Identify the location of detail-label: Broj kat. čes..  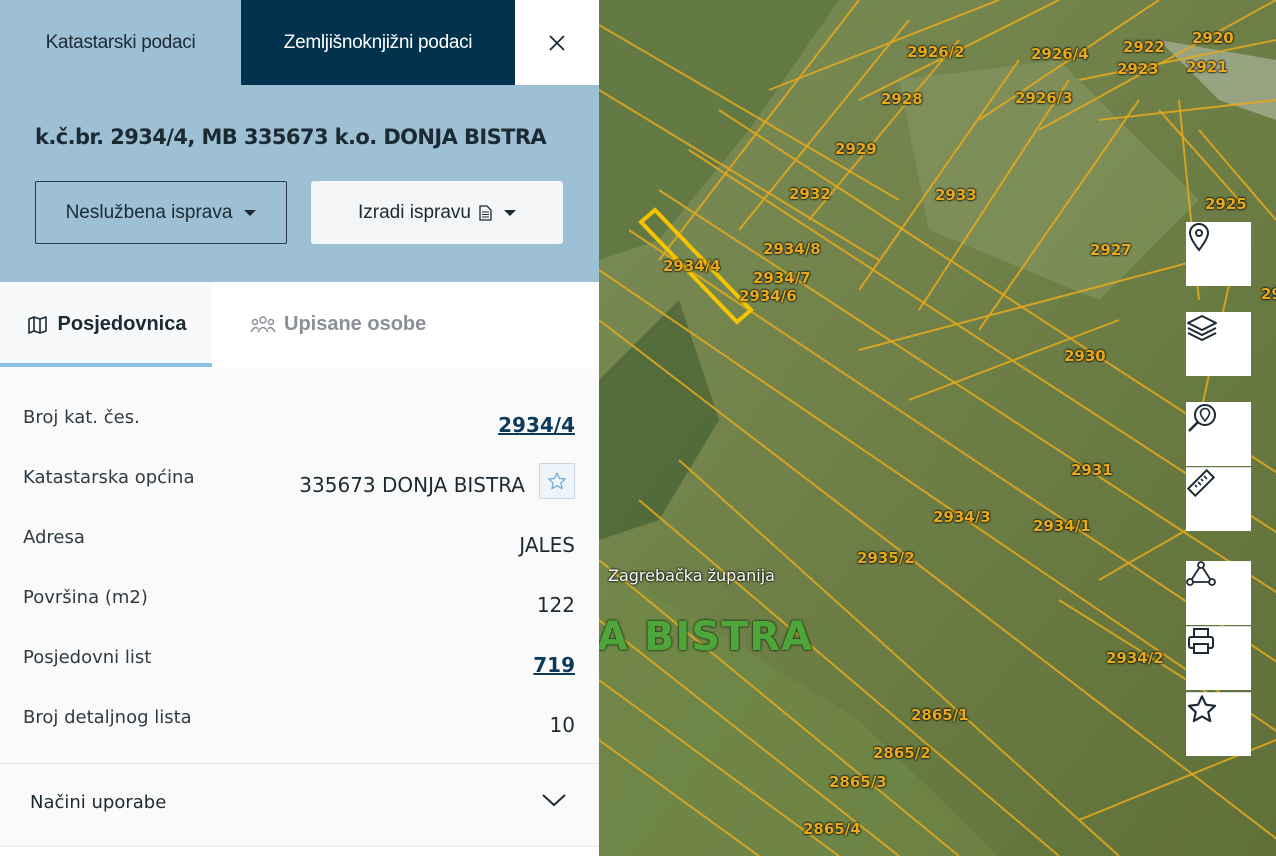
(81, 417).